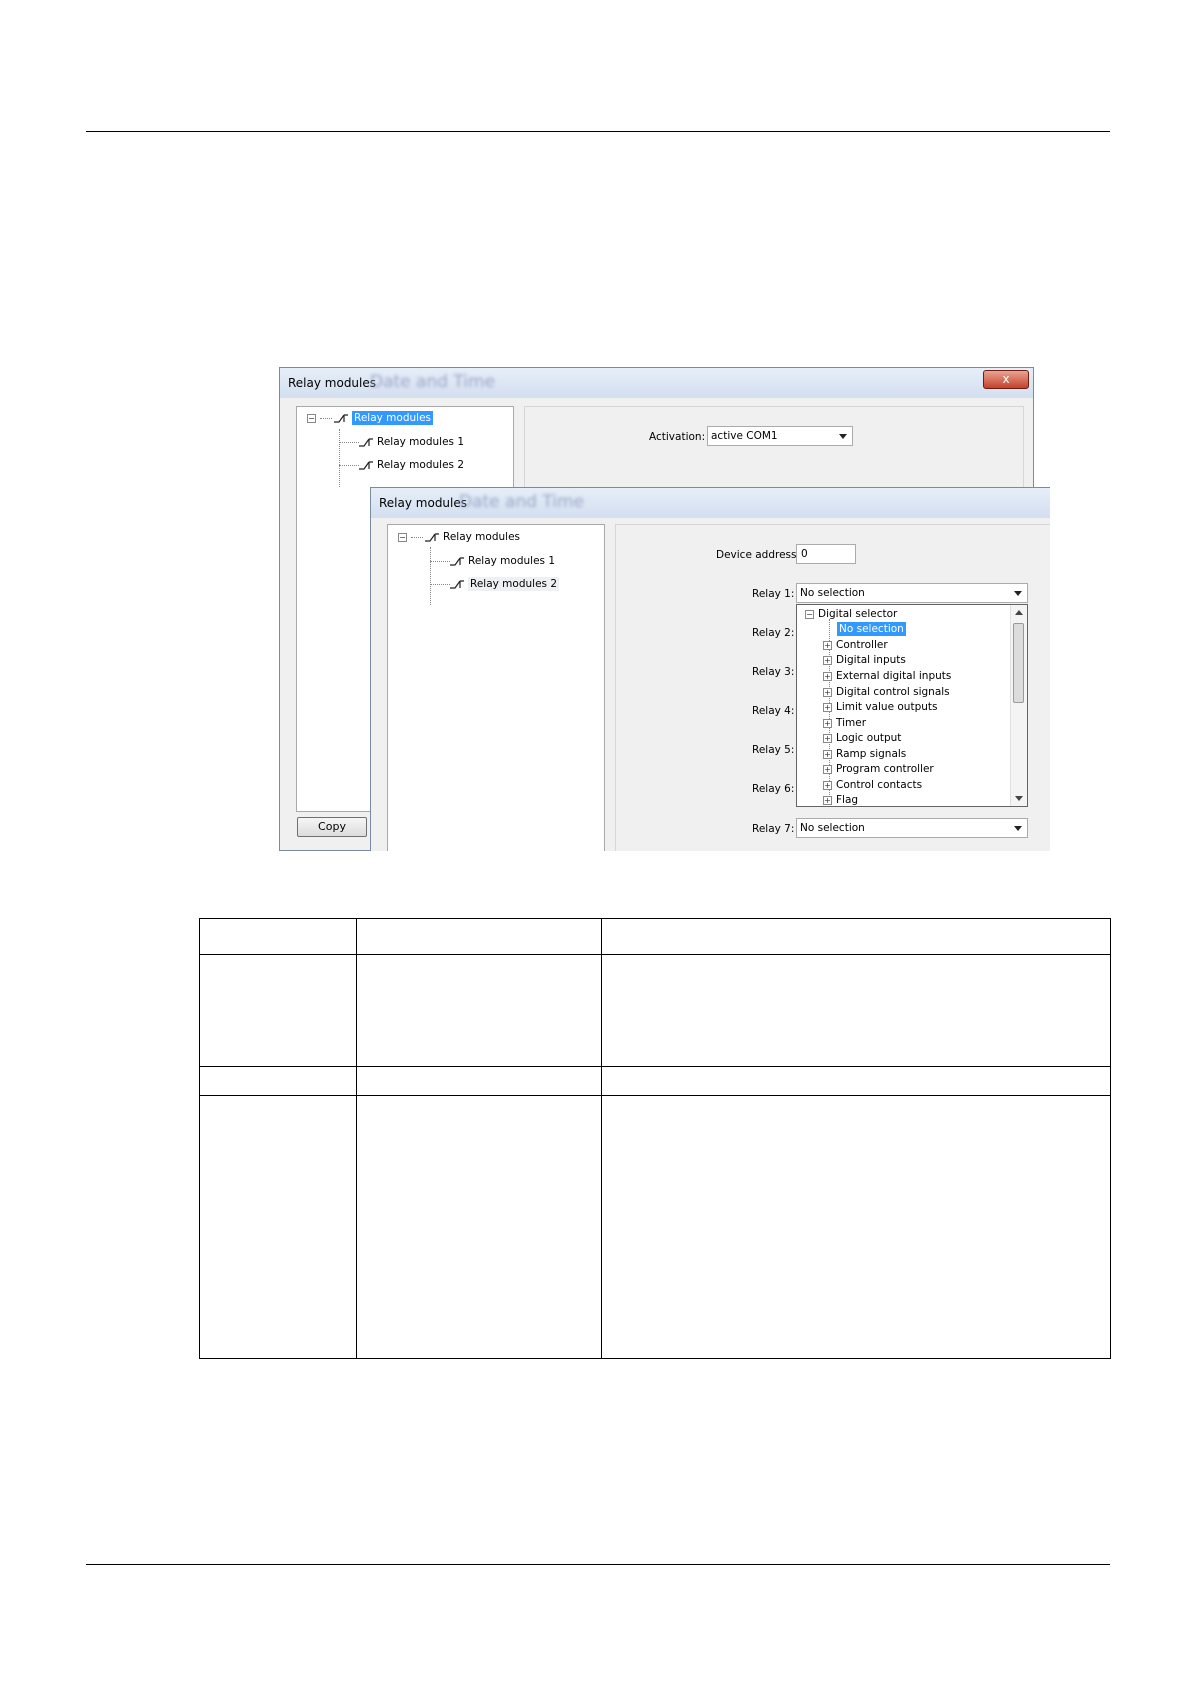  What do you see at coordinates (773, 789) in the screenshot?
I see `relay-6-label: Relay 6:` at bounding box center [773, 789].